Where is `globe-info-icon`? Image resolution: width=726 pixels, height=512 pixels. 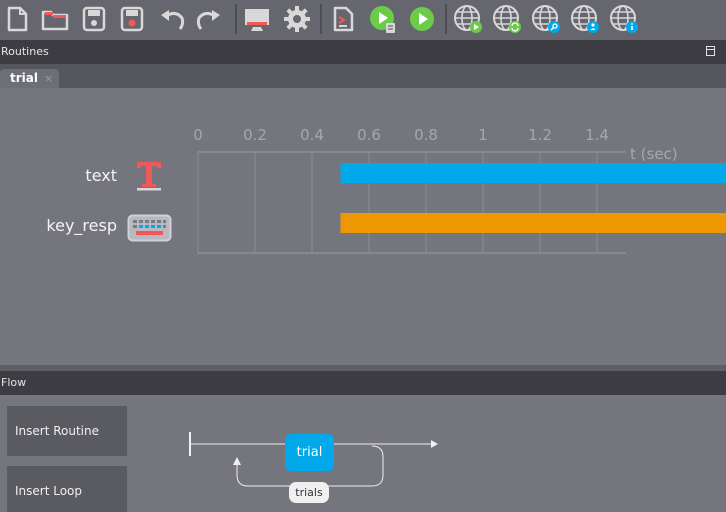
globe-info-icon is located at coordinates (624, 19).